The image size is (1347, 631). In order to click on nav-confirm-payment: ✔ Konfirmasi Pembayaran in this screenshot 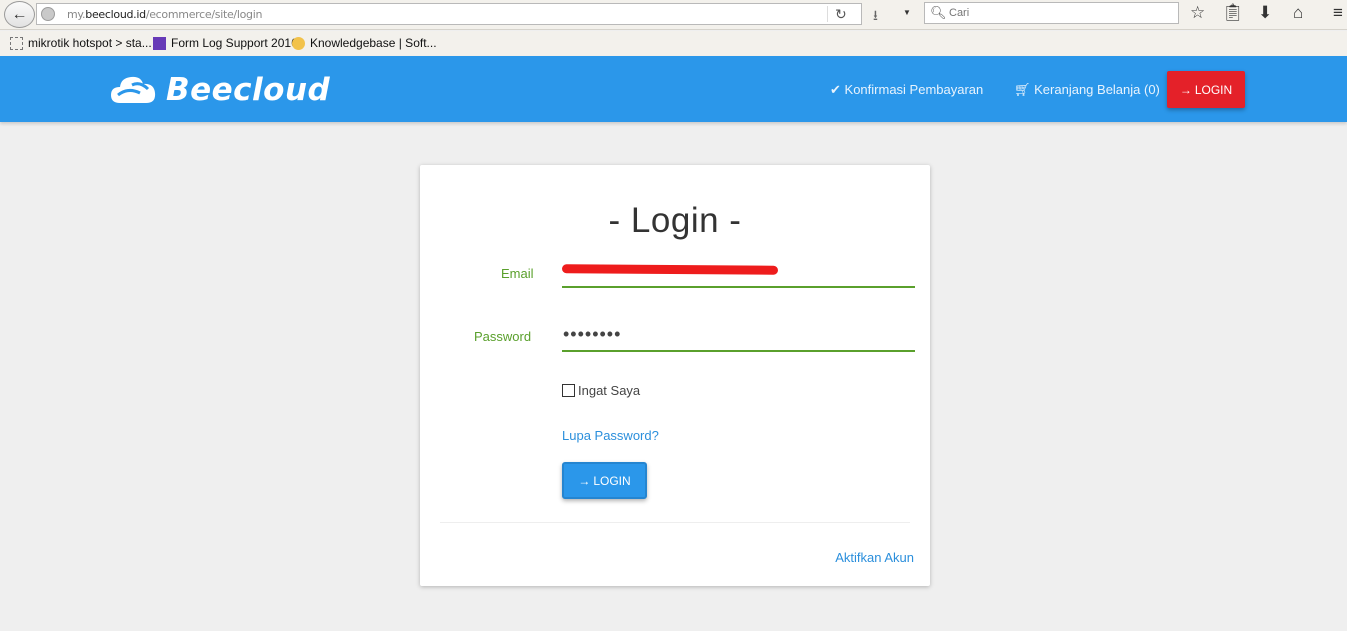, I will do `click(906, 90)`.